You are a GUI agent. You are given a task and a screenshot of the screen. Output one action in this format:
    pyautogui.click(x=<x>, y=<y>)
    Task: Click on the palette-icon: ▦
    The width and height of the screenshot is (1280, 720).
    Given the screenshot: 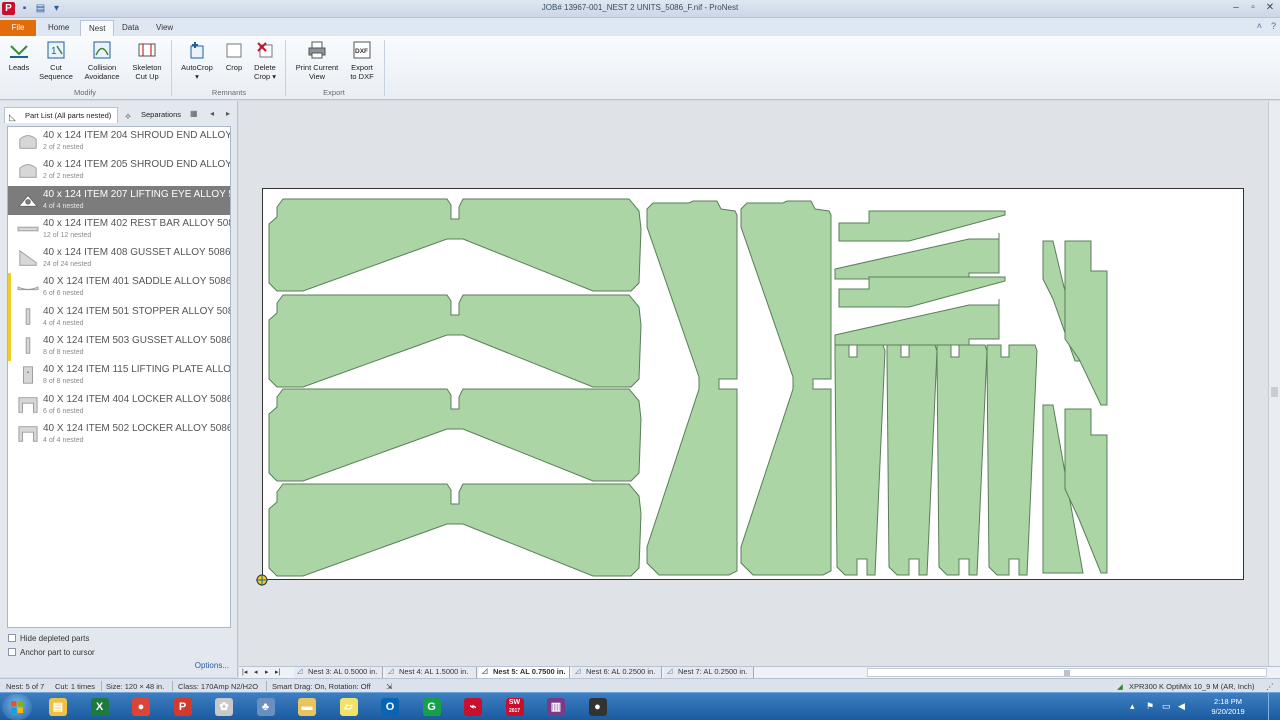 What is the action you would take?
    pyautogui.click(x=194, y=113)
    